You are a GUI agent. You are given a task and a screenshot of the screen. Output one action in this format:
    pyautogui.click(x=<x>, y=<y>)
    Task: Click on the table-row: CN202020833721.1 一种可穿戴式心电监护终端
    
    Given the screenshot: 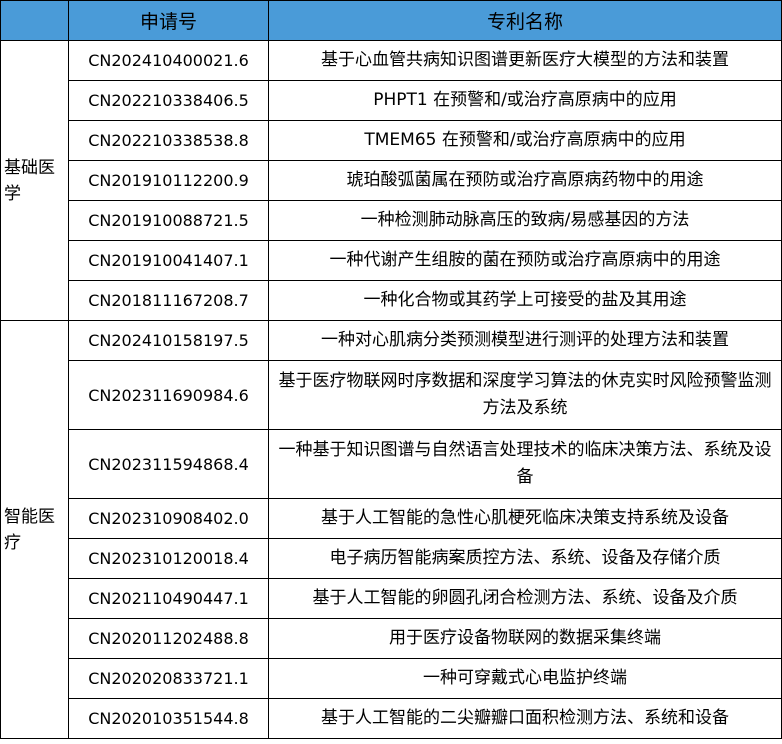 What is the action you would take?
    pyautogui.click(x=391, y=678)
    